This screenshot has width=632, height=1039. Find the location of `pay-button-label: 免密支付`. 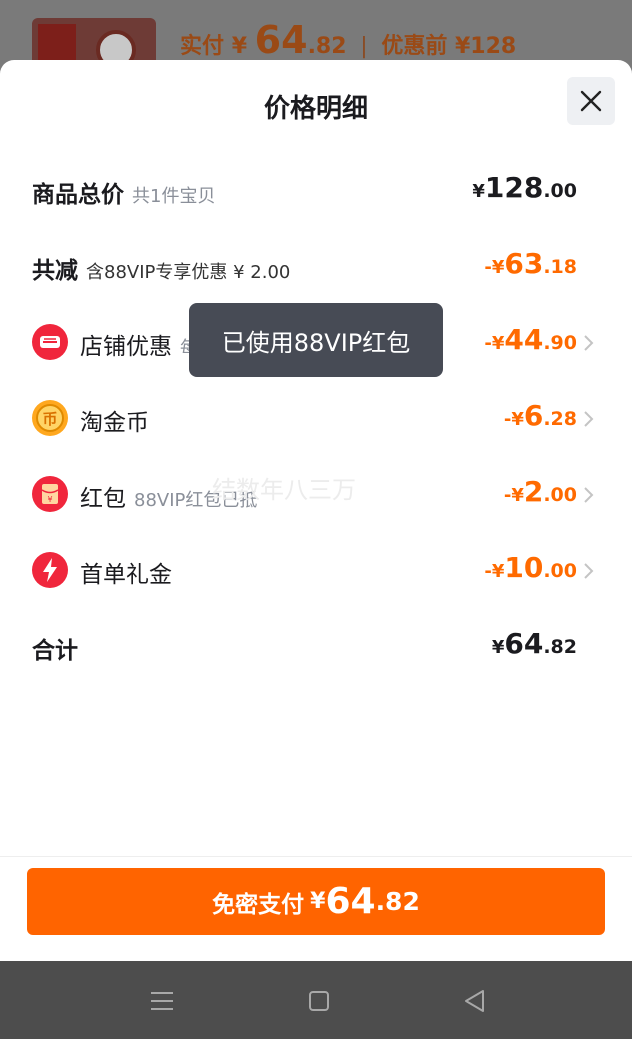

pay-button-label: 免密支付 is located at coordinates (258, 904).